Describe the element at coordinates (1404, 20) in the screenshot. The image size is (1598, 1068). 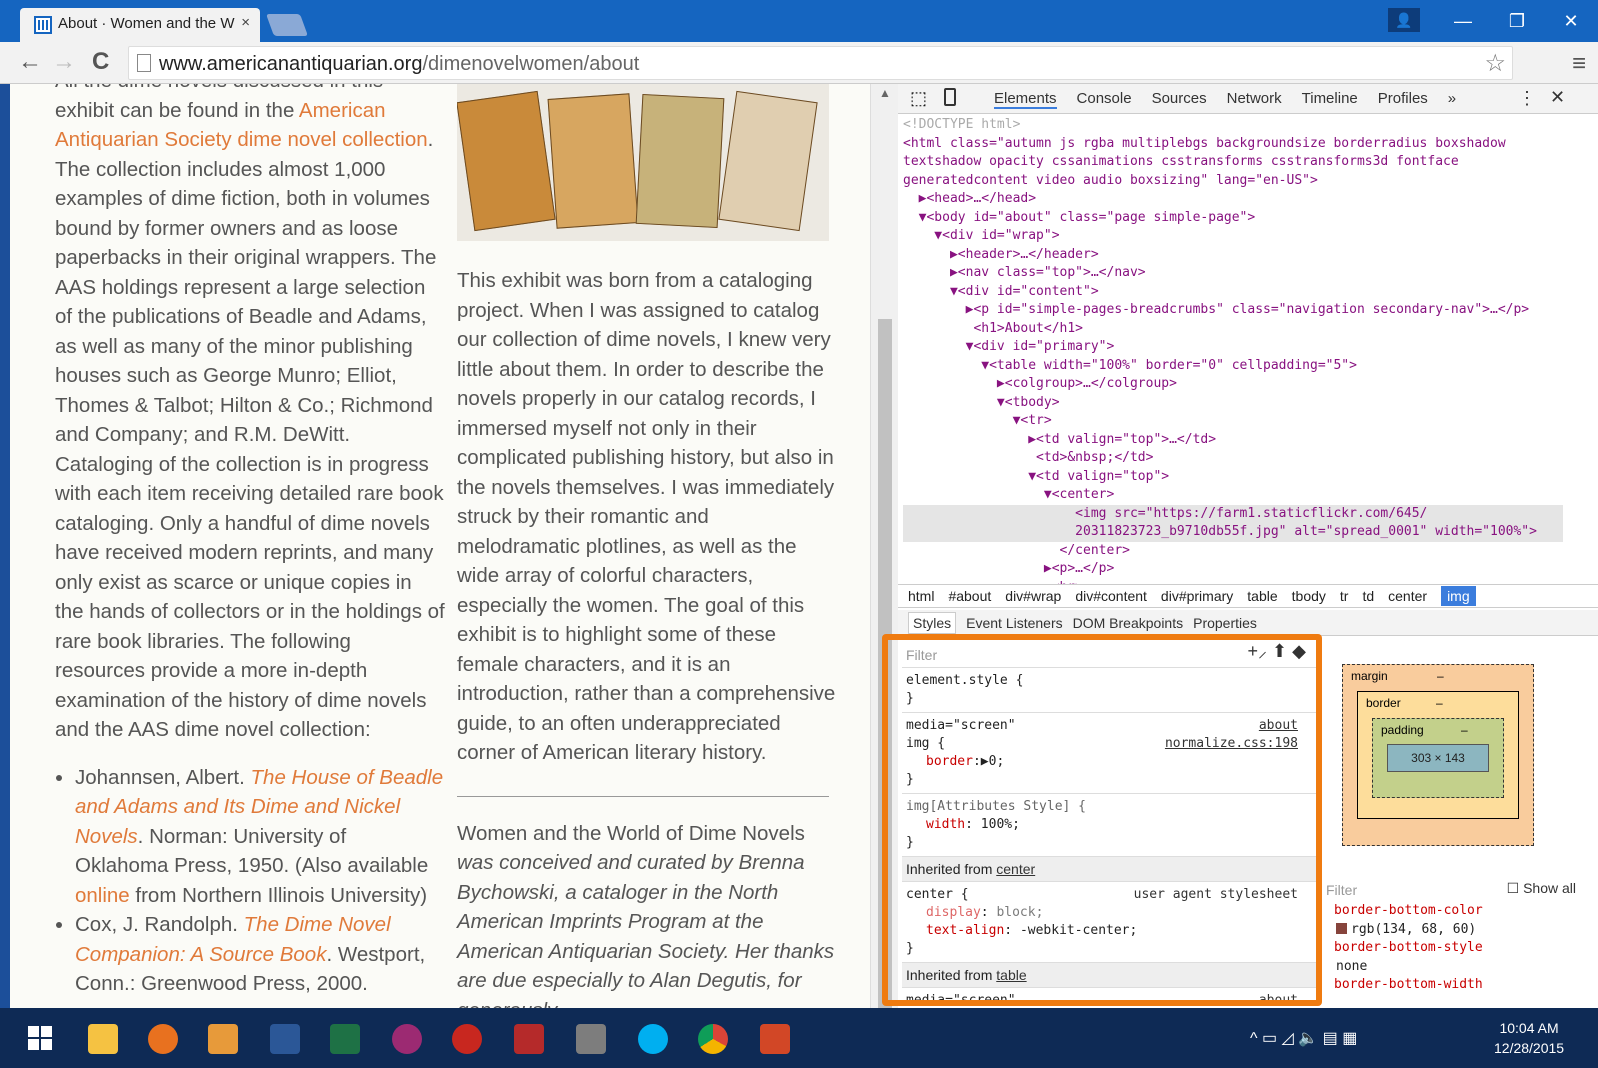
I see `user-profile-icon: 👤` at that location.